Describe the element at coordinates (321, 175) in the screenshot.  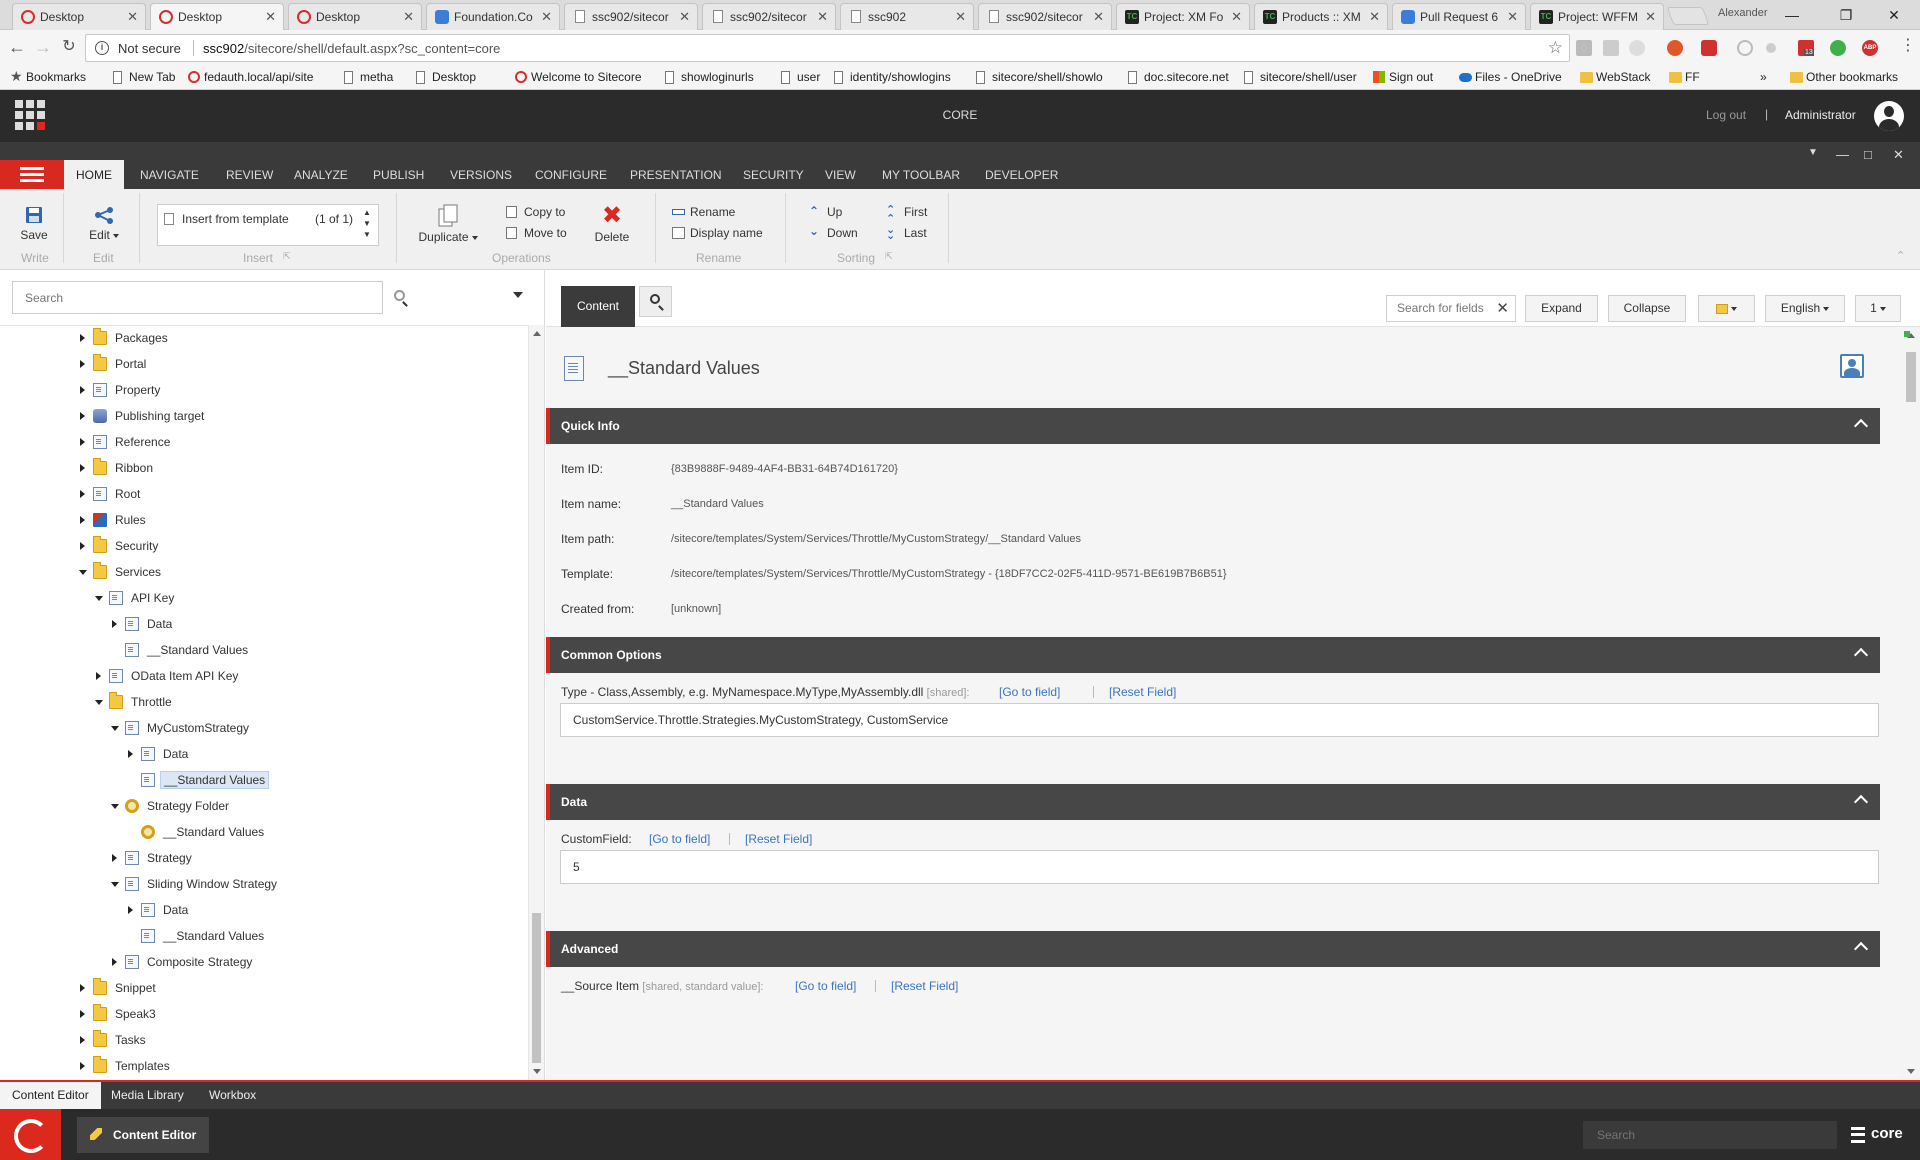
I see `ribbon-tab-analyze: ANALYZE` at that location.